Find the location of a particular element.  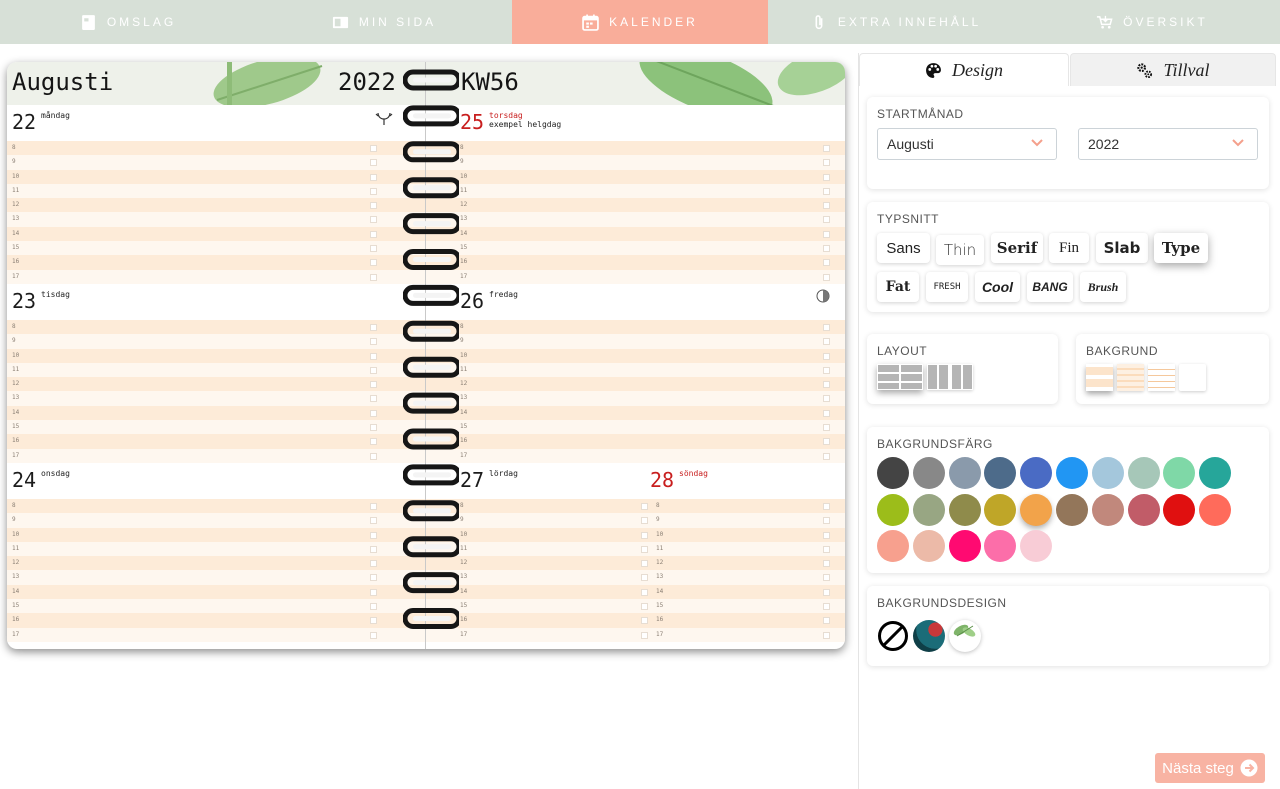

nav-tab-extra-innehall: Extra innehåll is located at coordinates (896, 22).